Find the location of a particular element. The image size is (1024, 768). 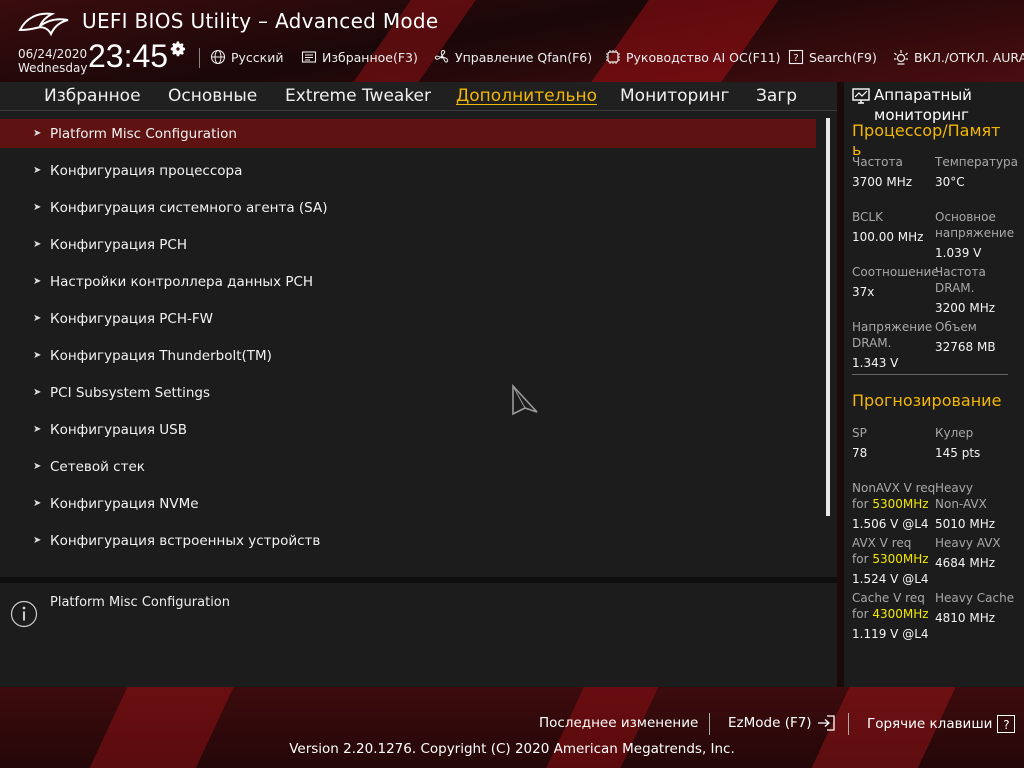

avx-label-line2: for 5300MHz is located at coordinates (890, 559).